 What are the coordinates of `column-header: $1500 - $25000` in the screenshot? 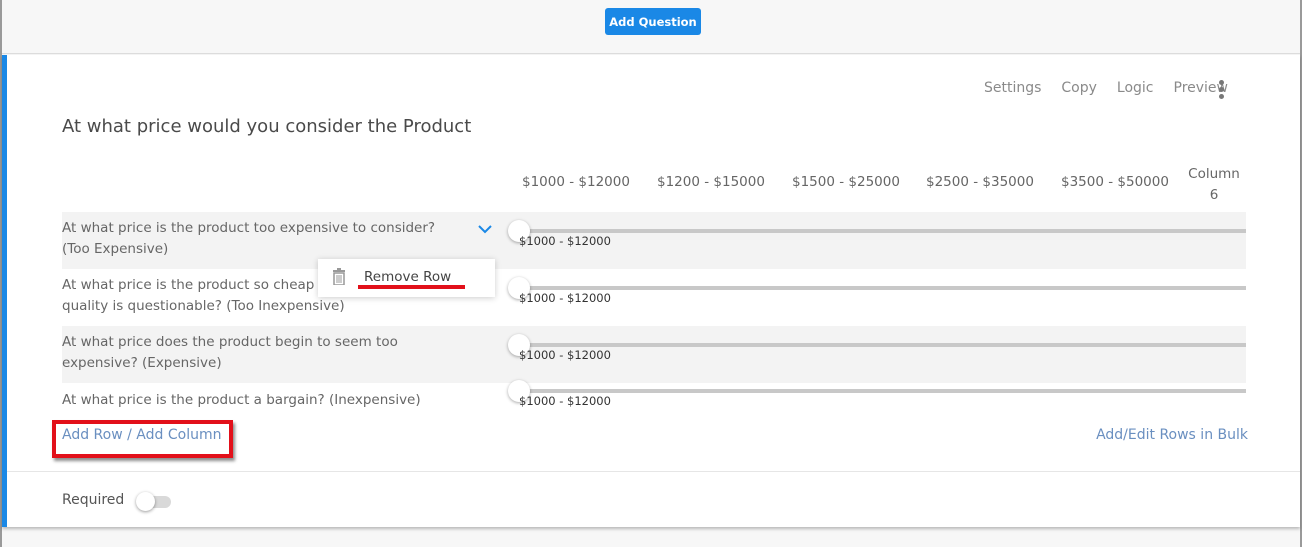 It's located at (846, 182).